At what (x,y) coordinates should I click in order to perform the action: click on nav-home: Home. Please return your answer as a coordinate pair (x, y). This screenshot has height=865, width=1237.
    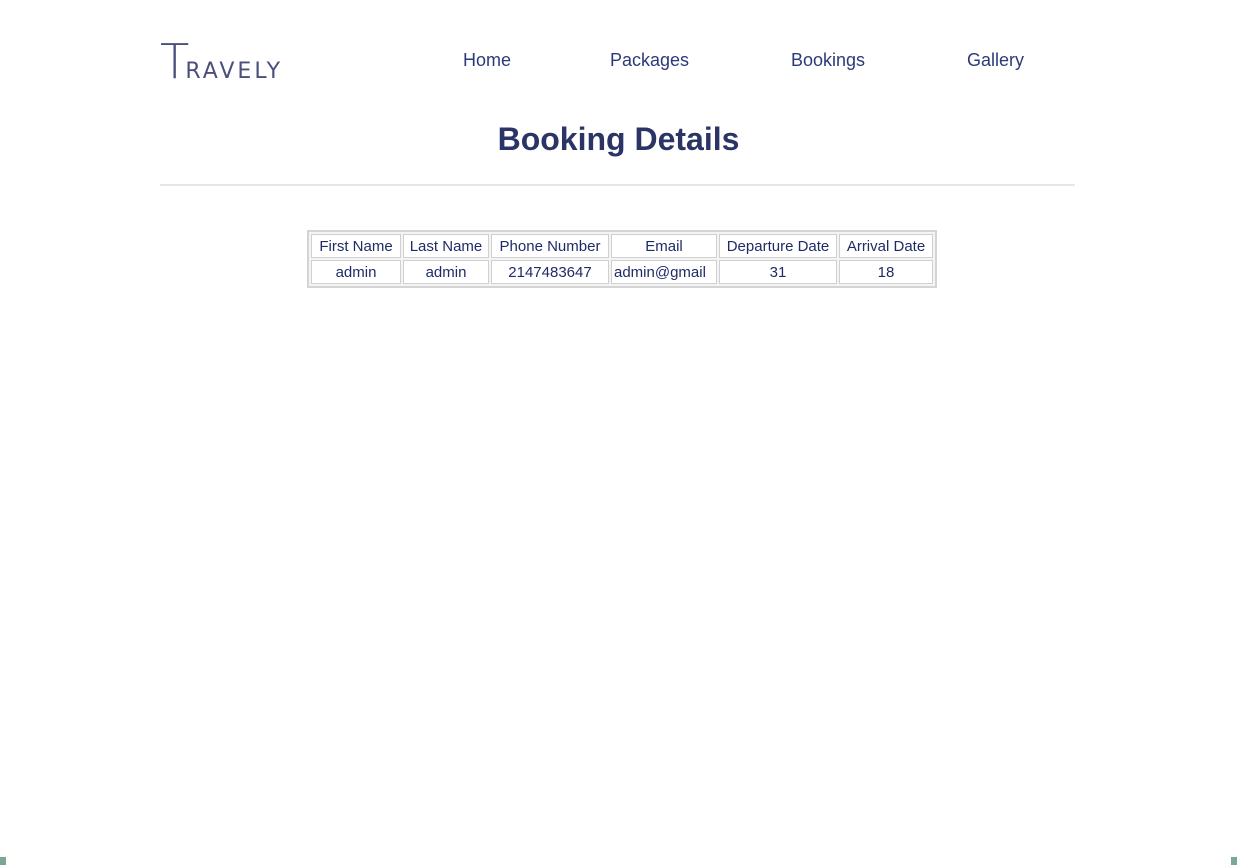
    Looking at the image, I should click on (487, 60).